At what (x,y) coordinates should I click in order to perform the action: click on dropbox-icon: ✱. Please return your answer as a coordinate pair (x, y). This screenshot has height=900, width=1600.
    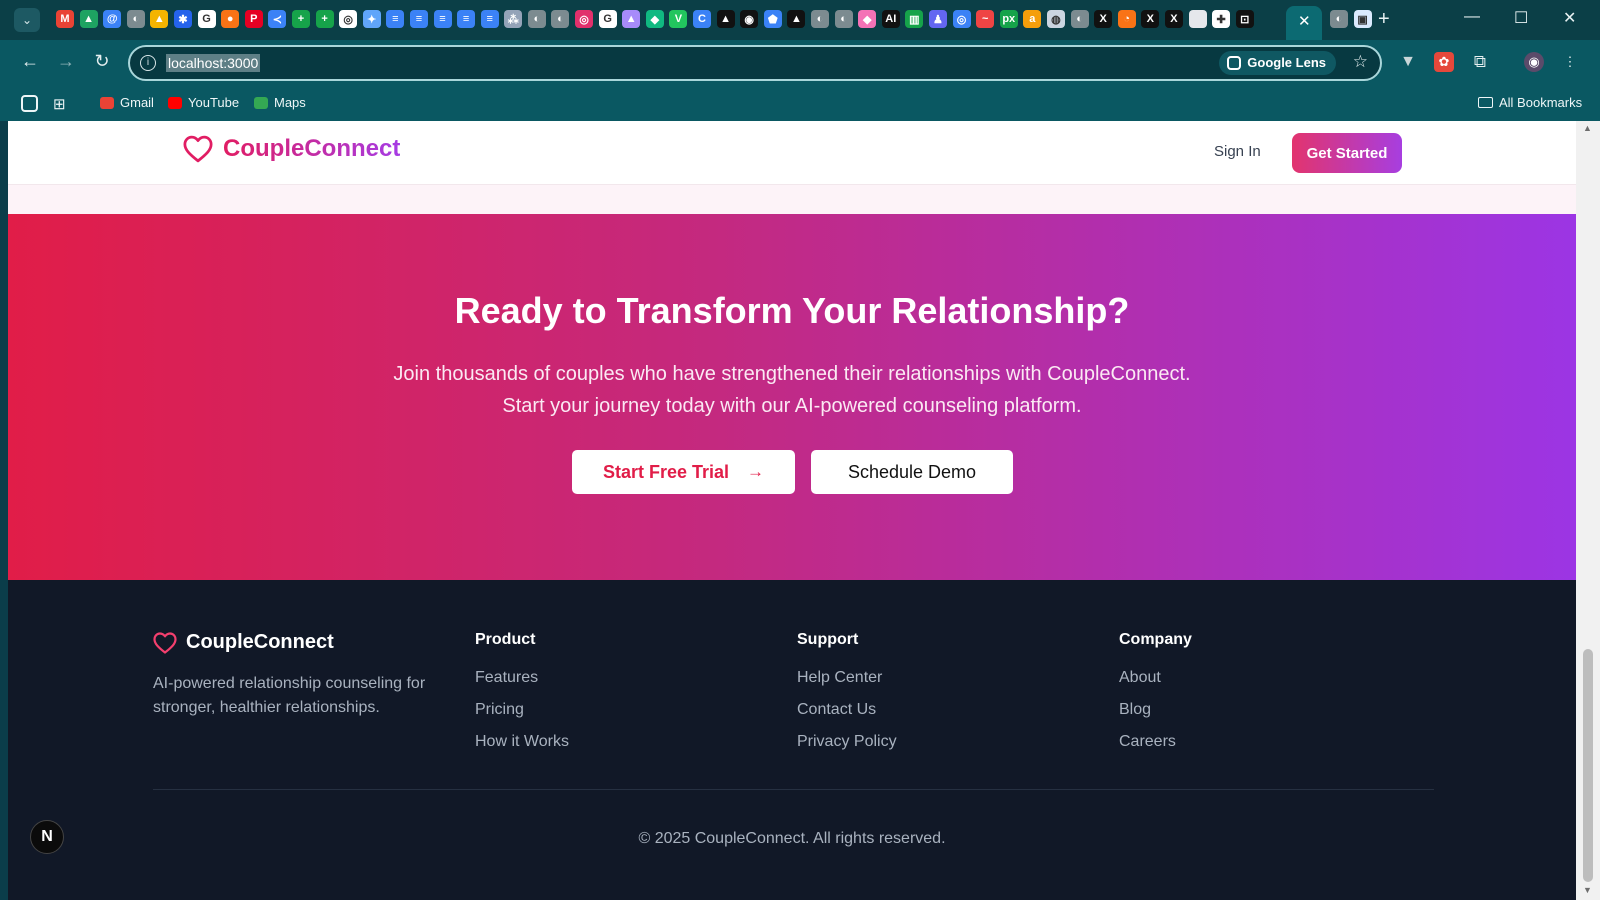
    Looking at the image, I should click on (182, 19).